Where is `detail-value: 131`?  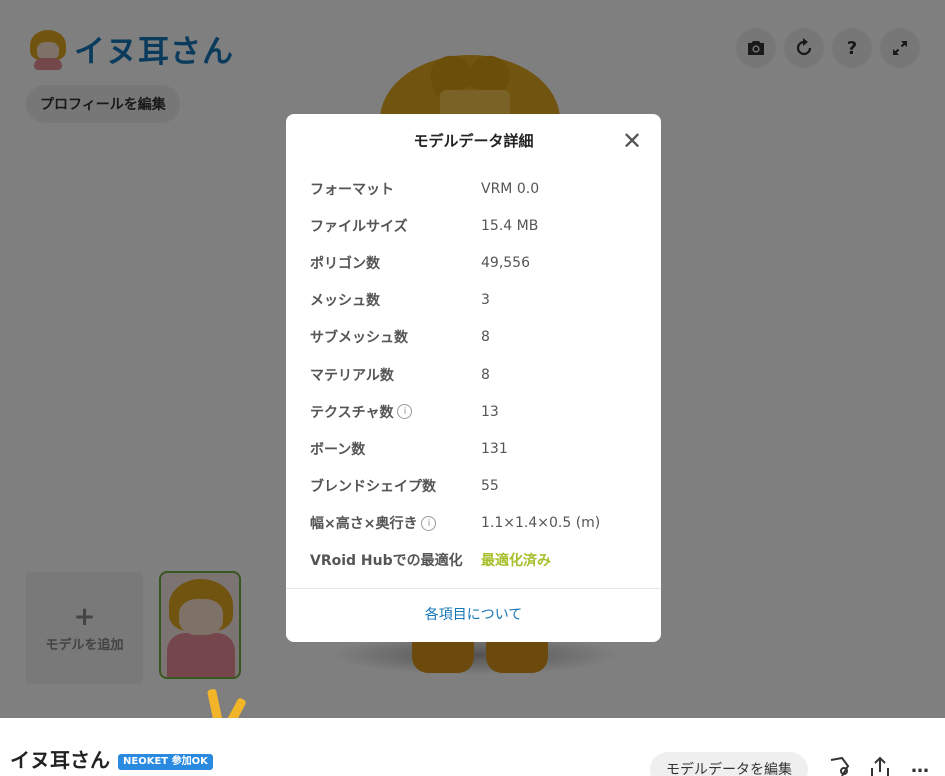 detail-value: 131 is located at coordinates (494, 448).